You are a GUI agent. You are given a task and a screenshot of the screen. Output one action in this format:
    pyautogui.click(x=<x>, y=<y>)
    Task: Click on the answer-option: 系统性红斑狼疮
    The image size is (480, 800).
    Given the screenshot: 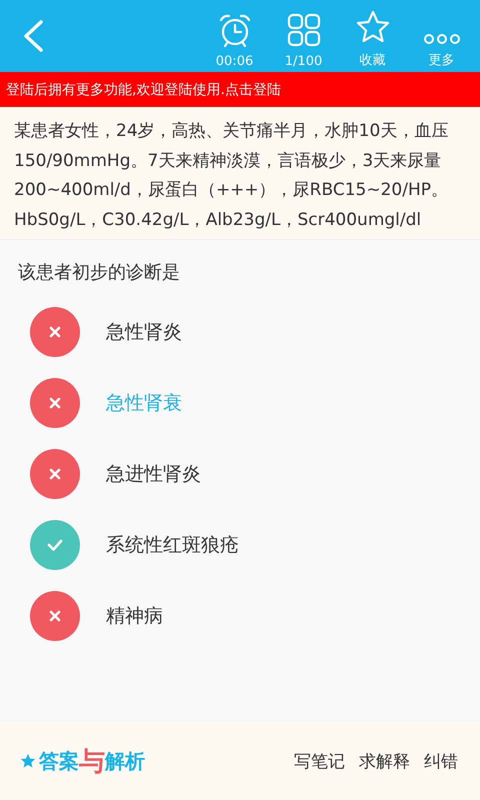 What is the action you would take?
    pyautogui.click(x=134, y=544)
    